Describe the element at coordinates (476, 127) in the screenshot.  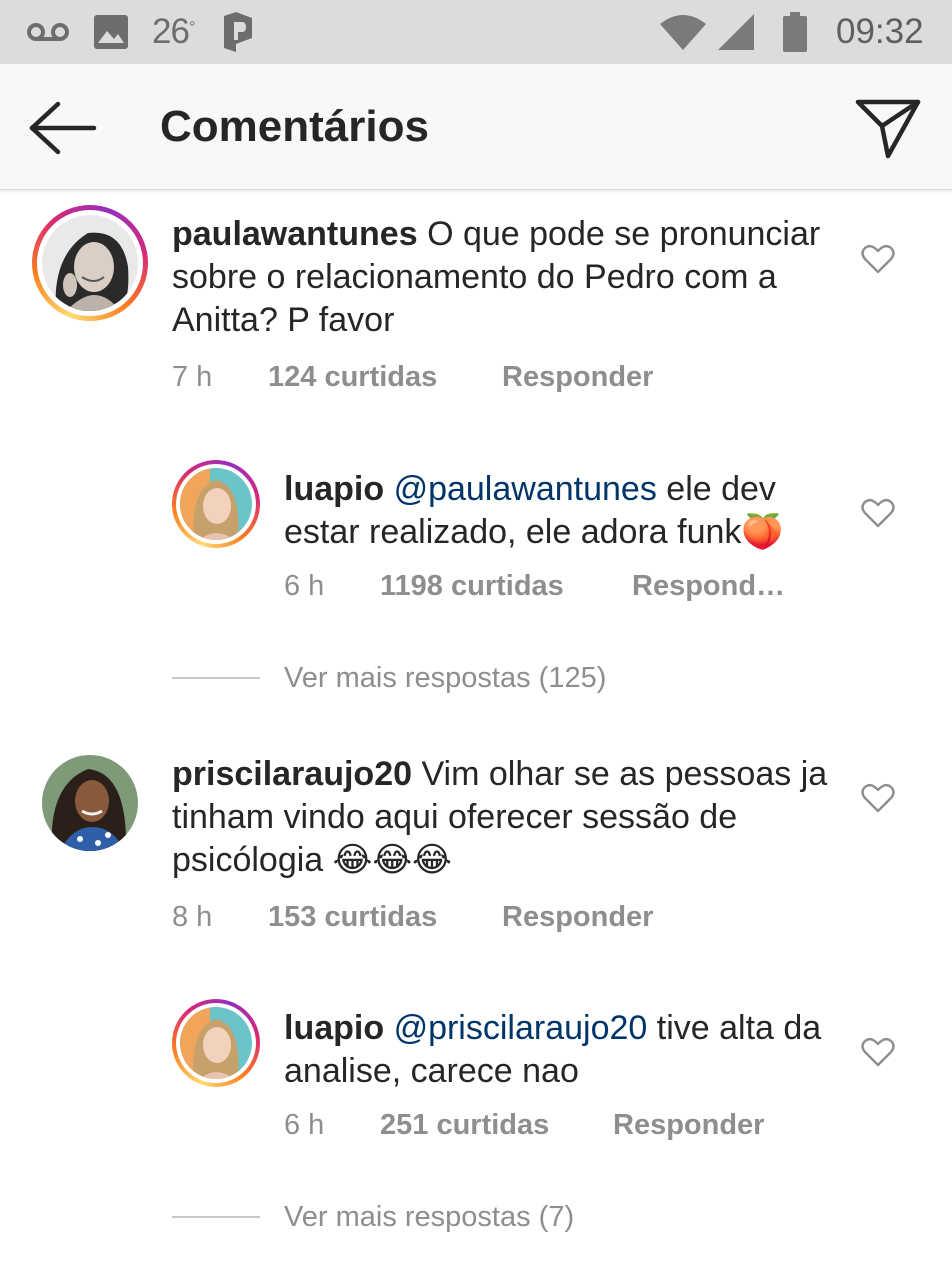
I see `app-header: Comentários` at that location.